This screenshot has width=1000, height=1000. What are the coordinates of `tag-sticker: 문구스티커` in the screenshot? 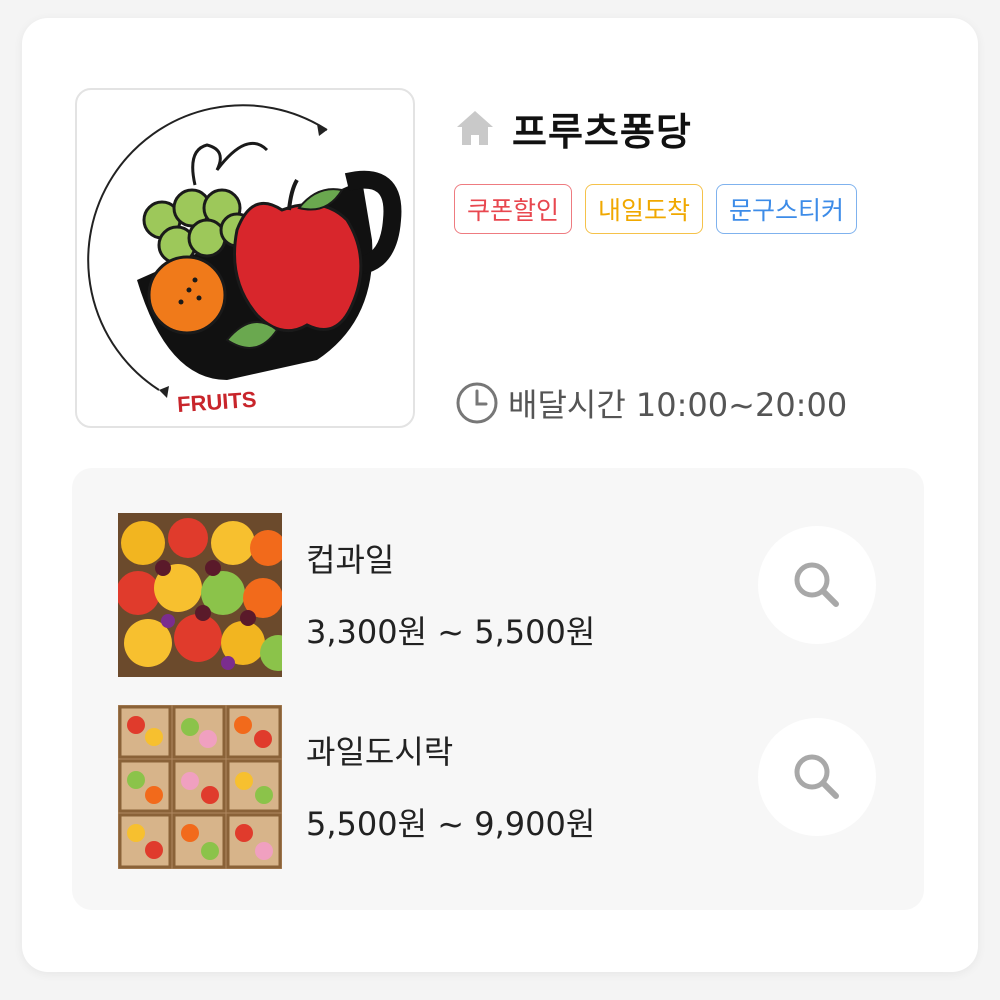 It's located at (787, 209).